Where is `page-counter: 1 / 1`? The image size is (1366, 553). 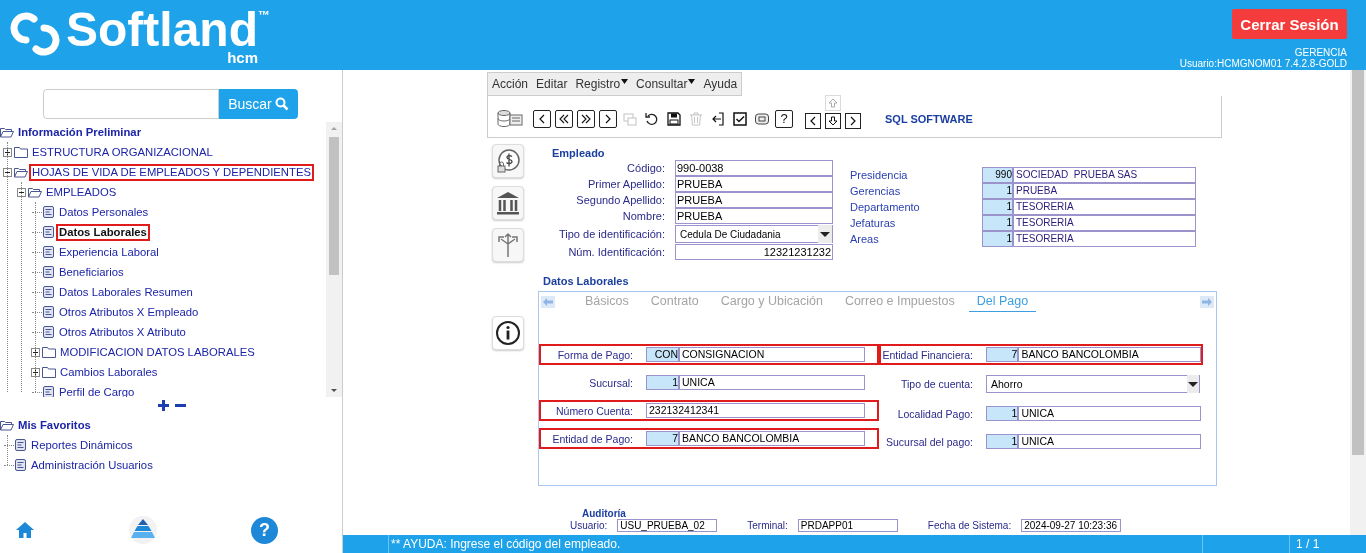
page-counter: 1 / 1 is located at coordinates (1327, 544).